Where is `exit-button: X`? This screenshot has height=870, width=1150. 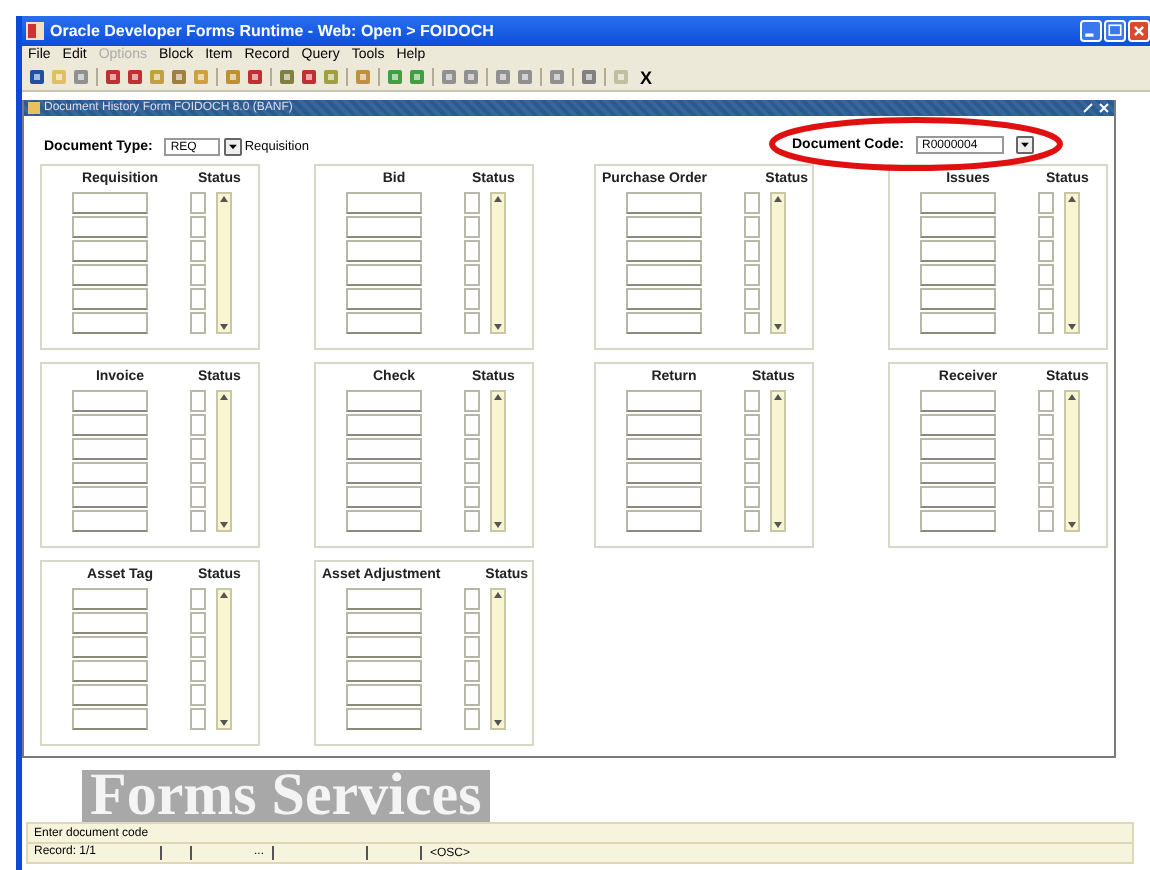
exit-button: X is located at coordinates (646, 77).